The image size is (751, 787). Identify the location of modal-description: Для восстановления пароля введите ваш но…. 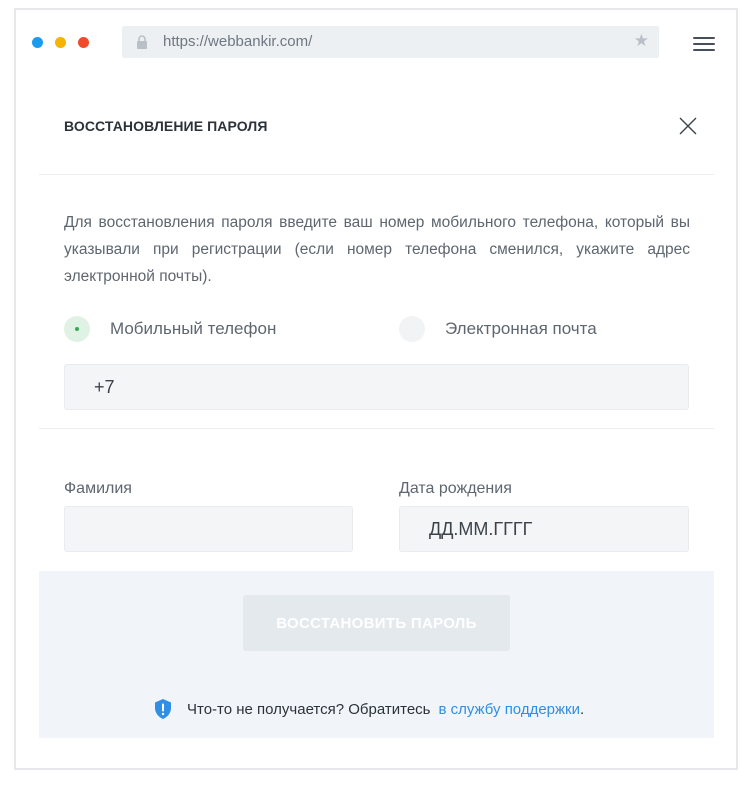
(377, 249).